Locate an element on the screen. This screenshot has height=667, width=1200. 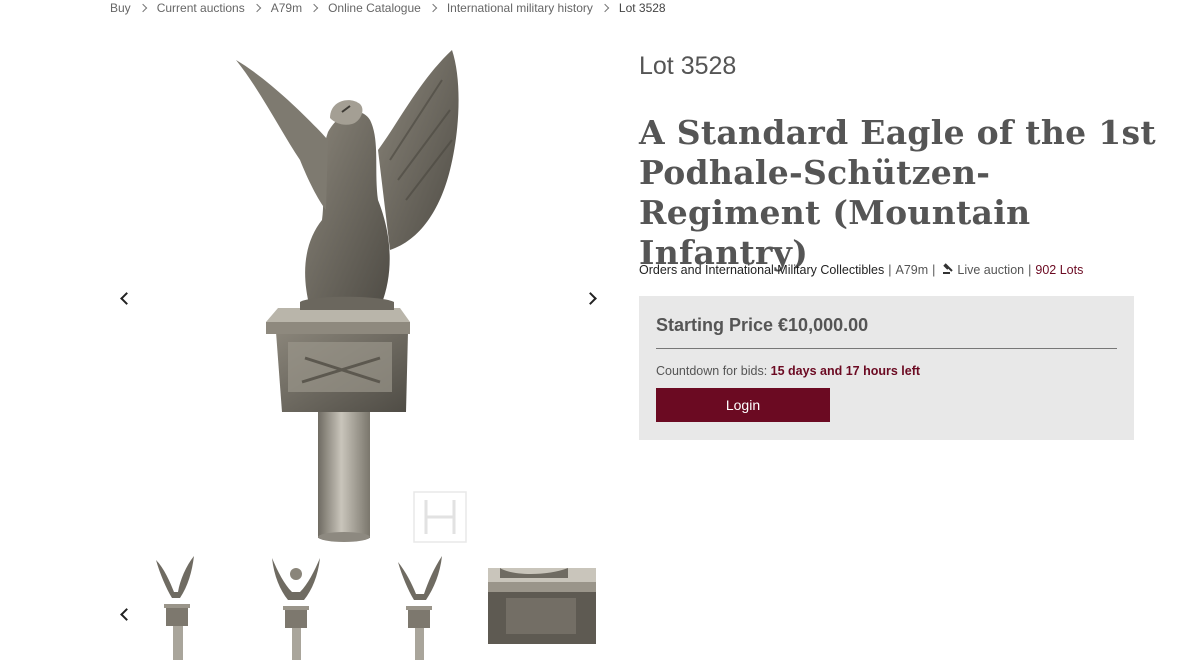
breadcrumb-category: International military history is located at coordinates (520, 8).